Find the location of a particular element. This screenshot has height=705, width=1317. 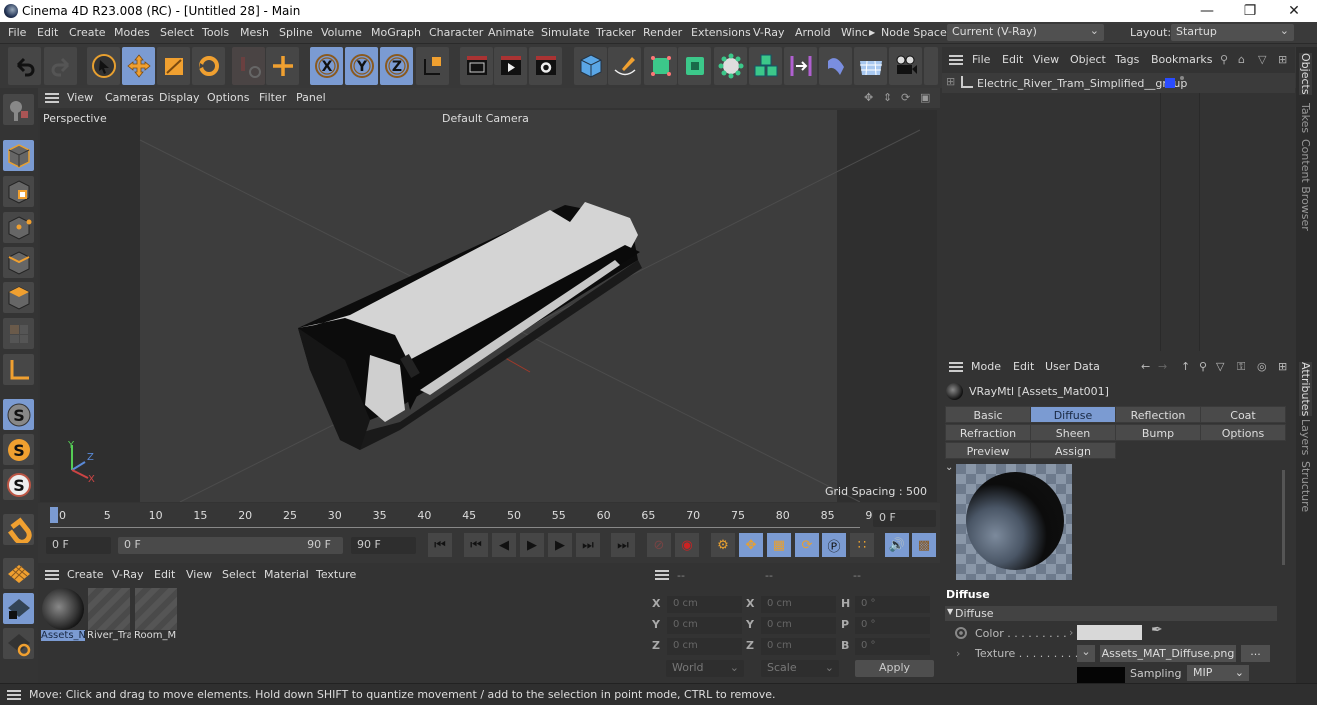

transform-tool-button is located at coordinates (282, 66).